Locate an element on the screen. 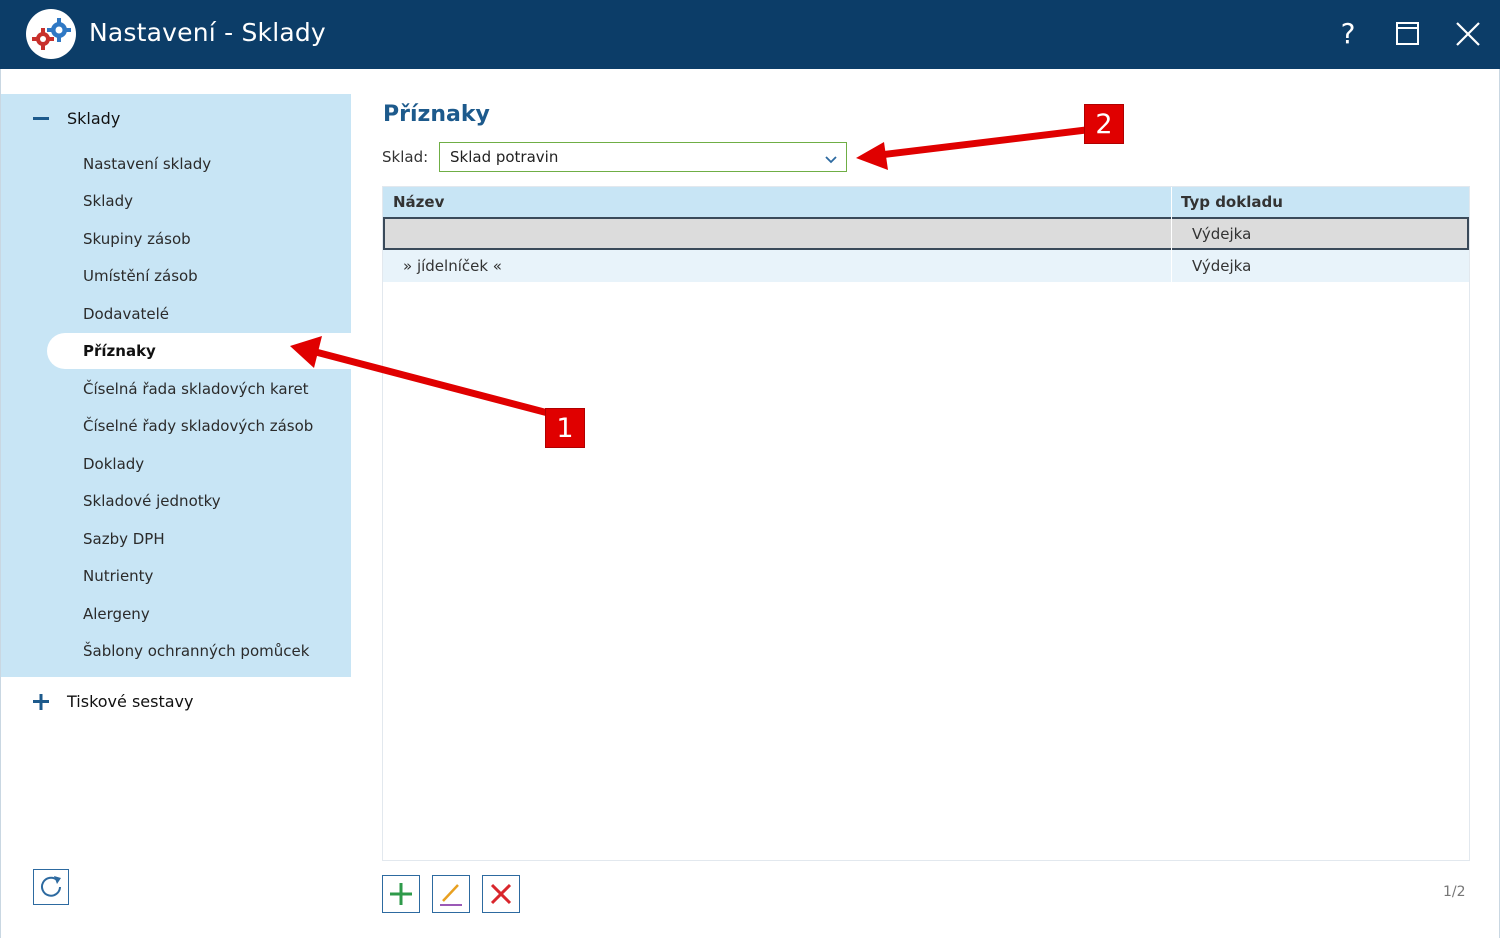 Image resolution: width=1500 pixels, height=938 pixels. delete-button is located at coordinates (501, 894).